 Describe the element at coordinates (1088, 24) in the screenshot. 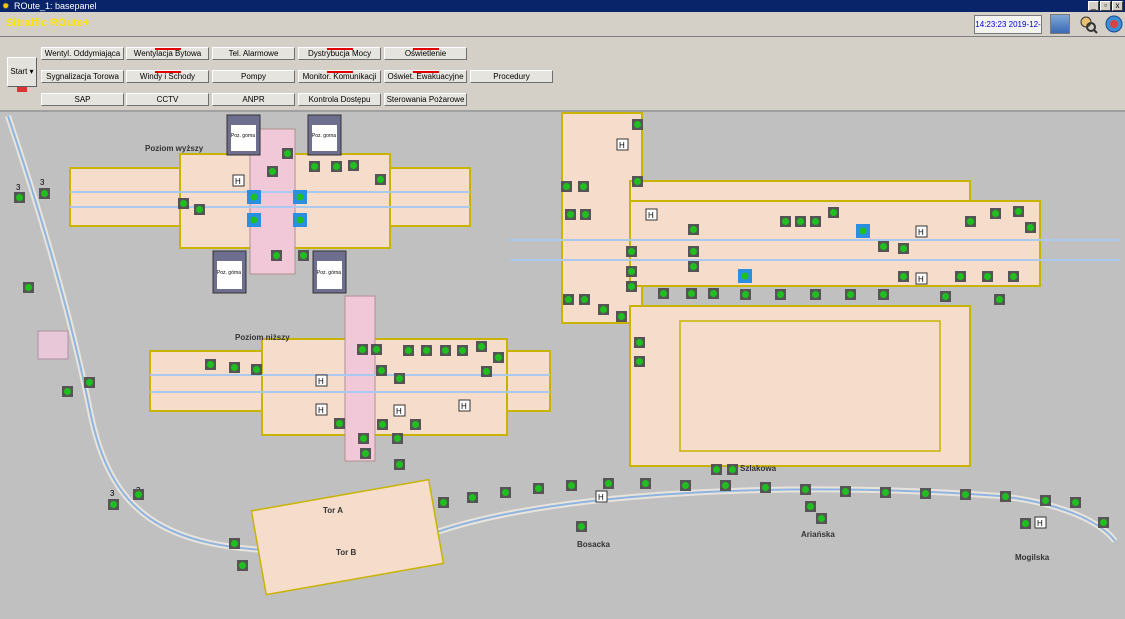

I see `user-search-icon` at that location.